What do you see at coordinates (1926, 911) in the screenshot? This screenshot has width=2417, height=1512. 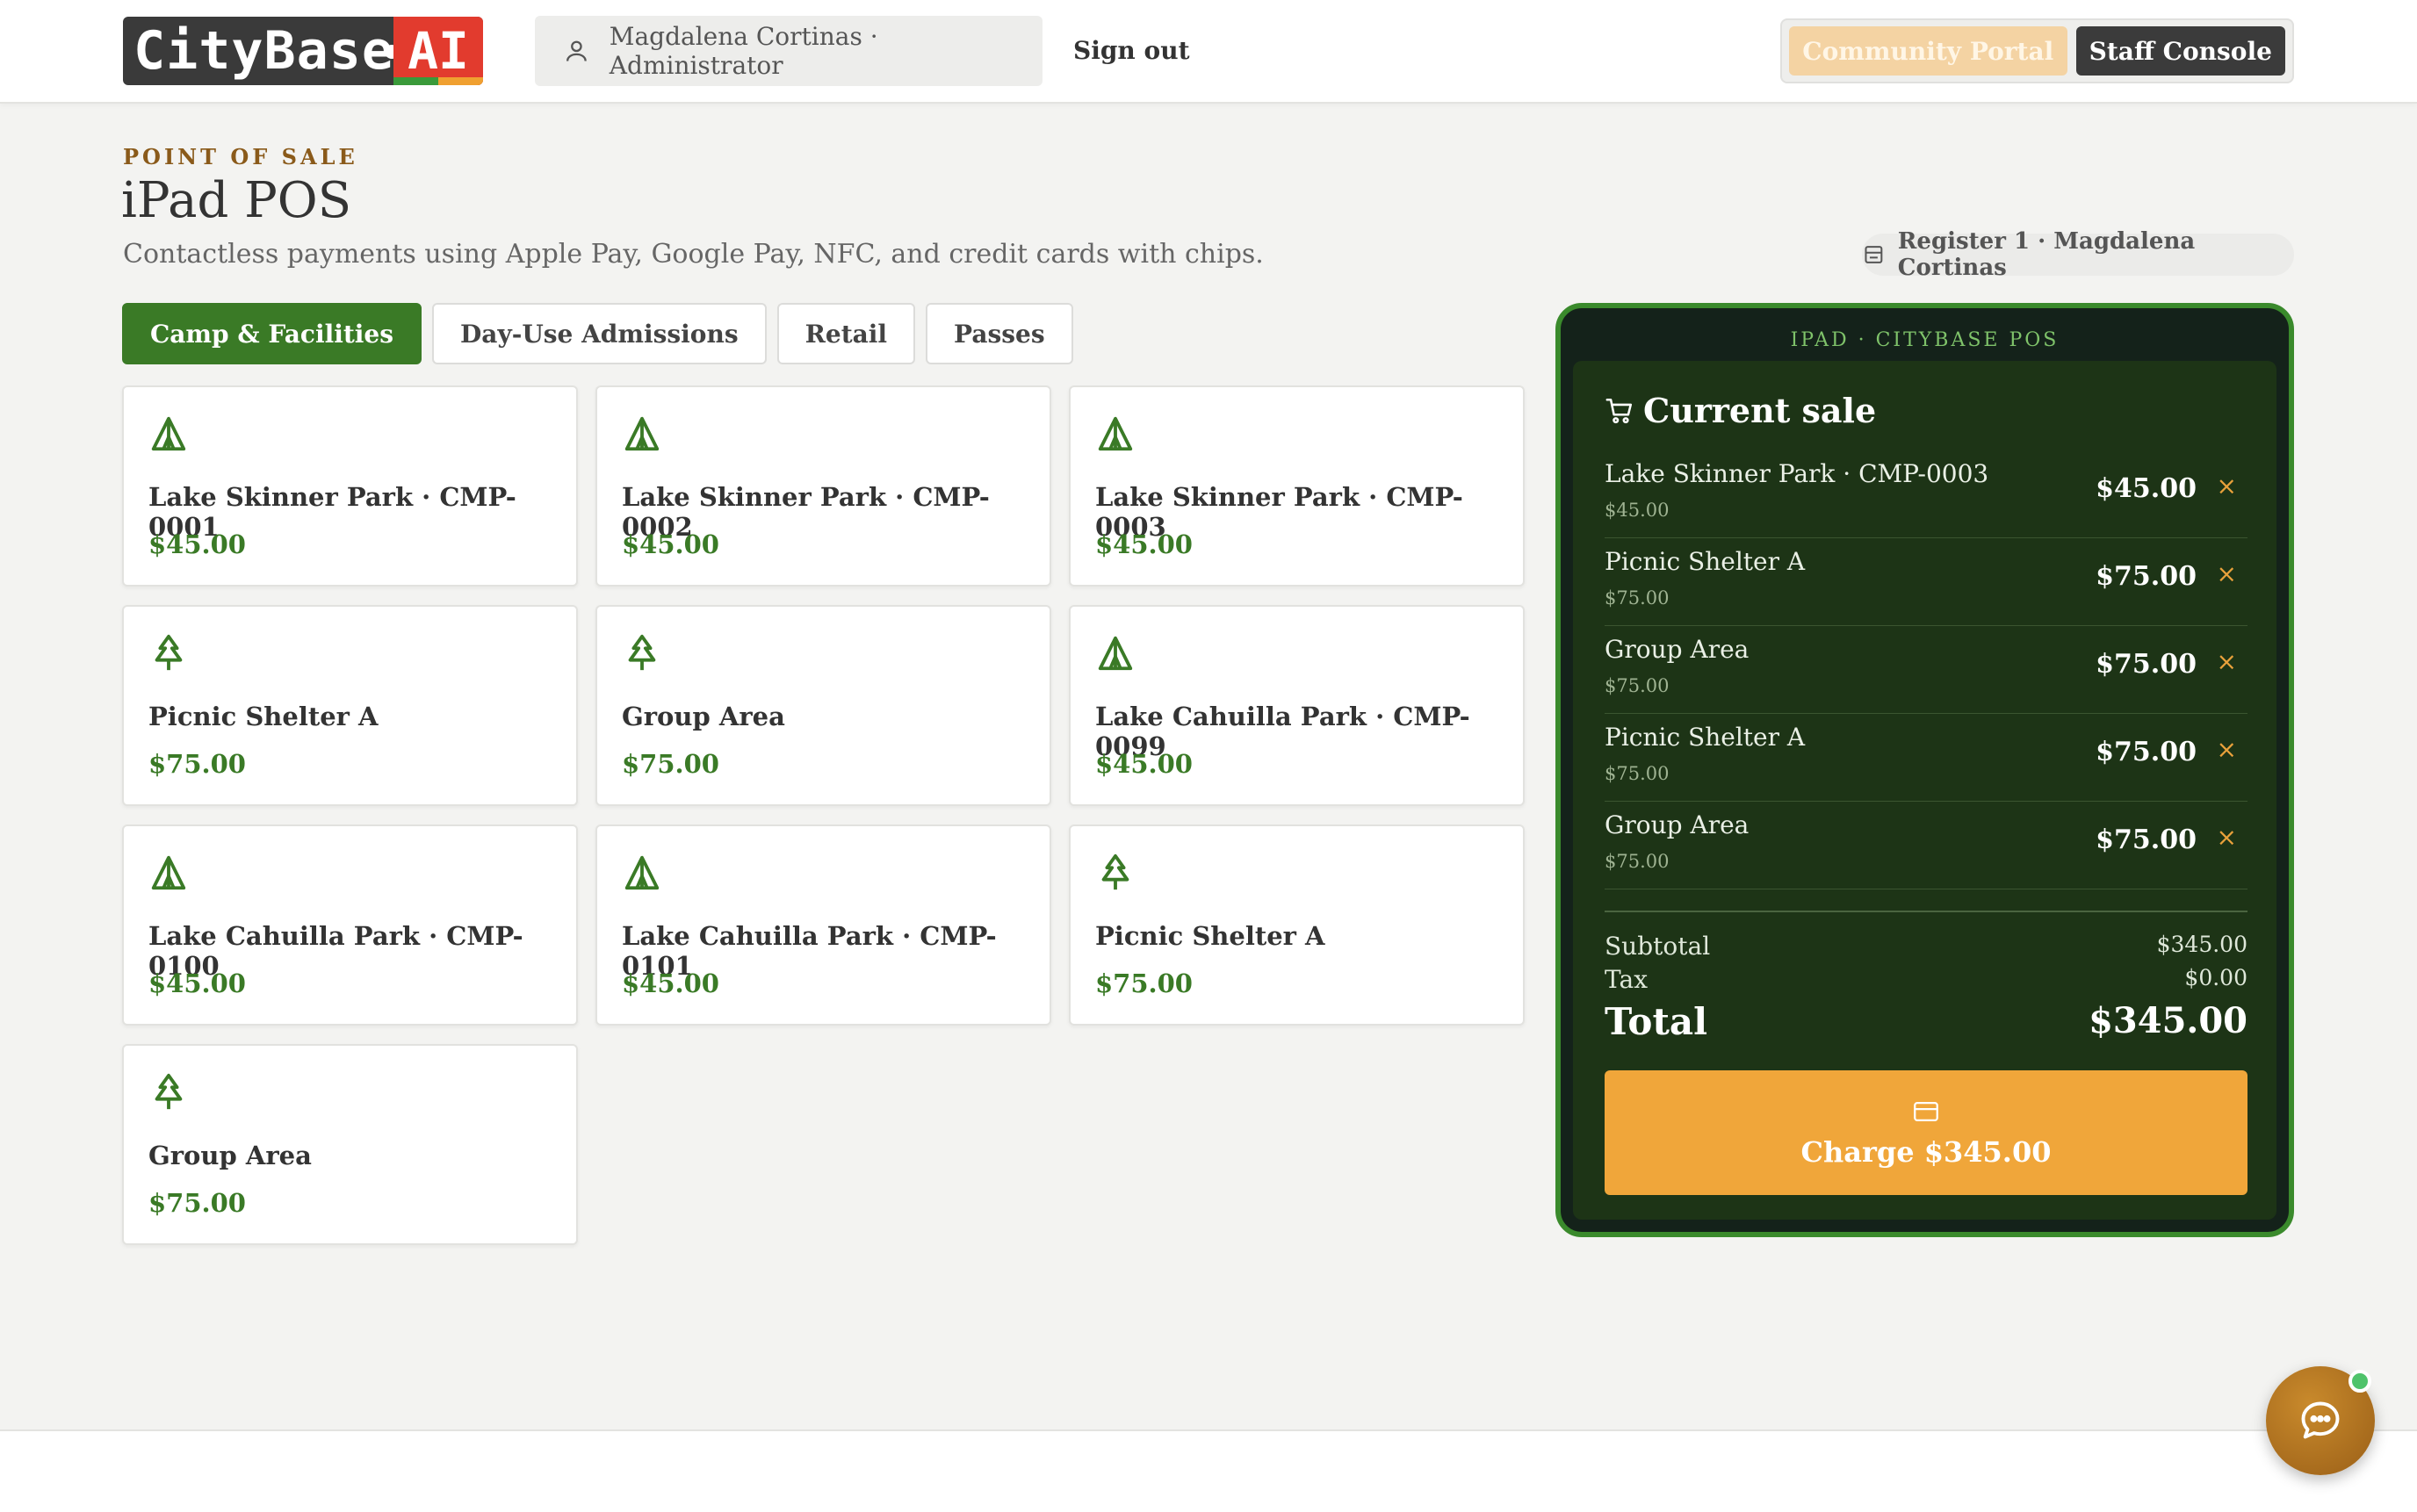 I see `totals-divider` at bounding box center [1926, 911].